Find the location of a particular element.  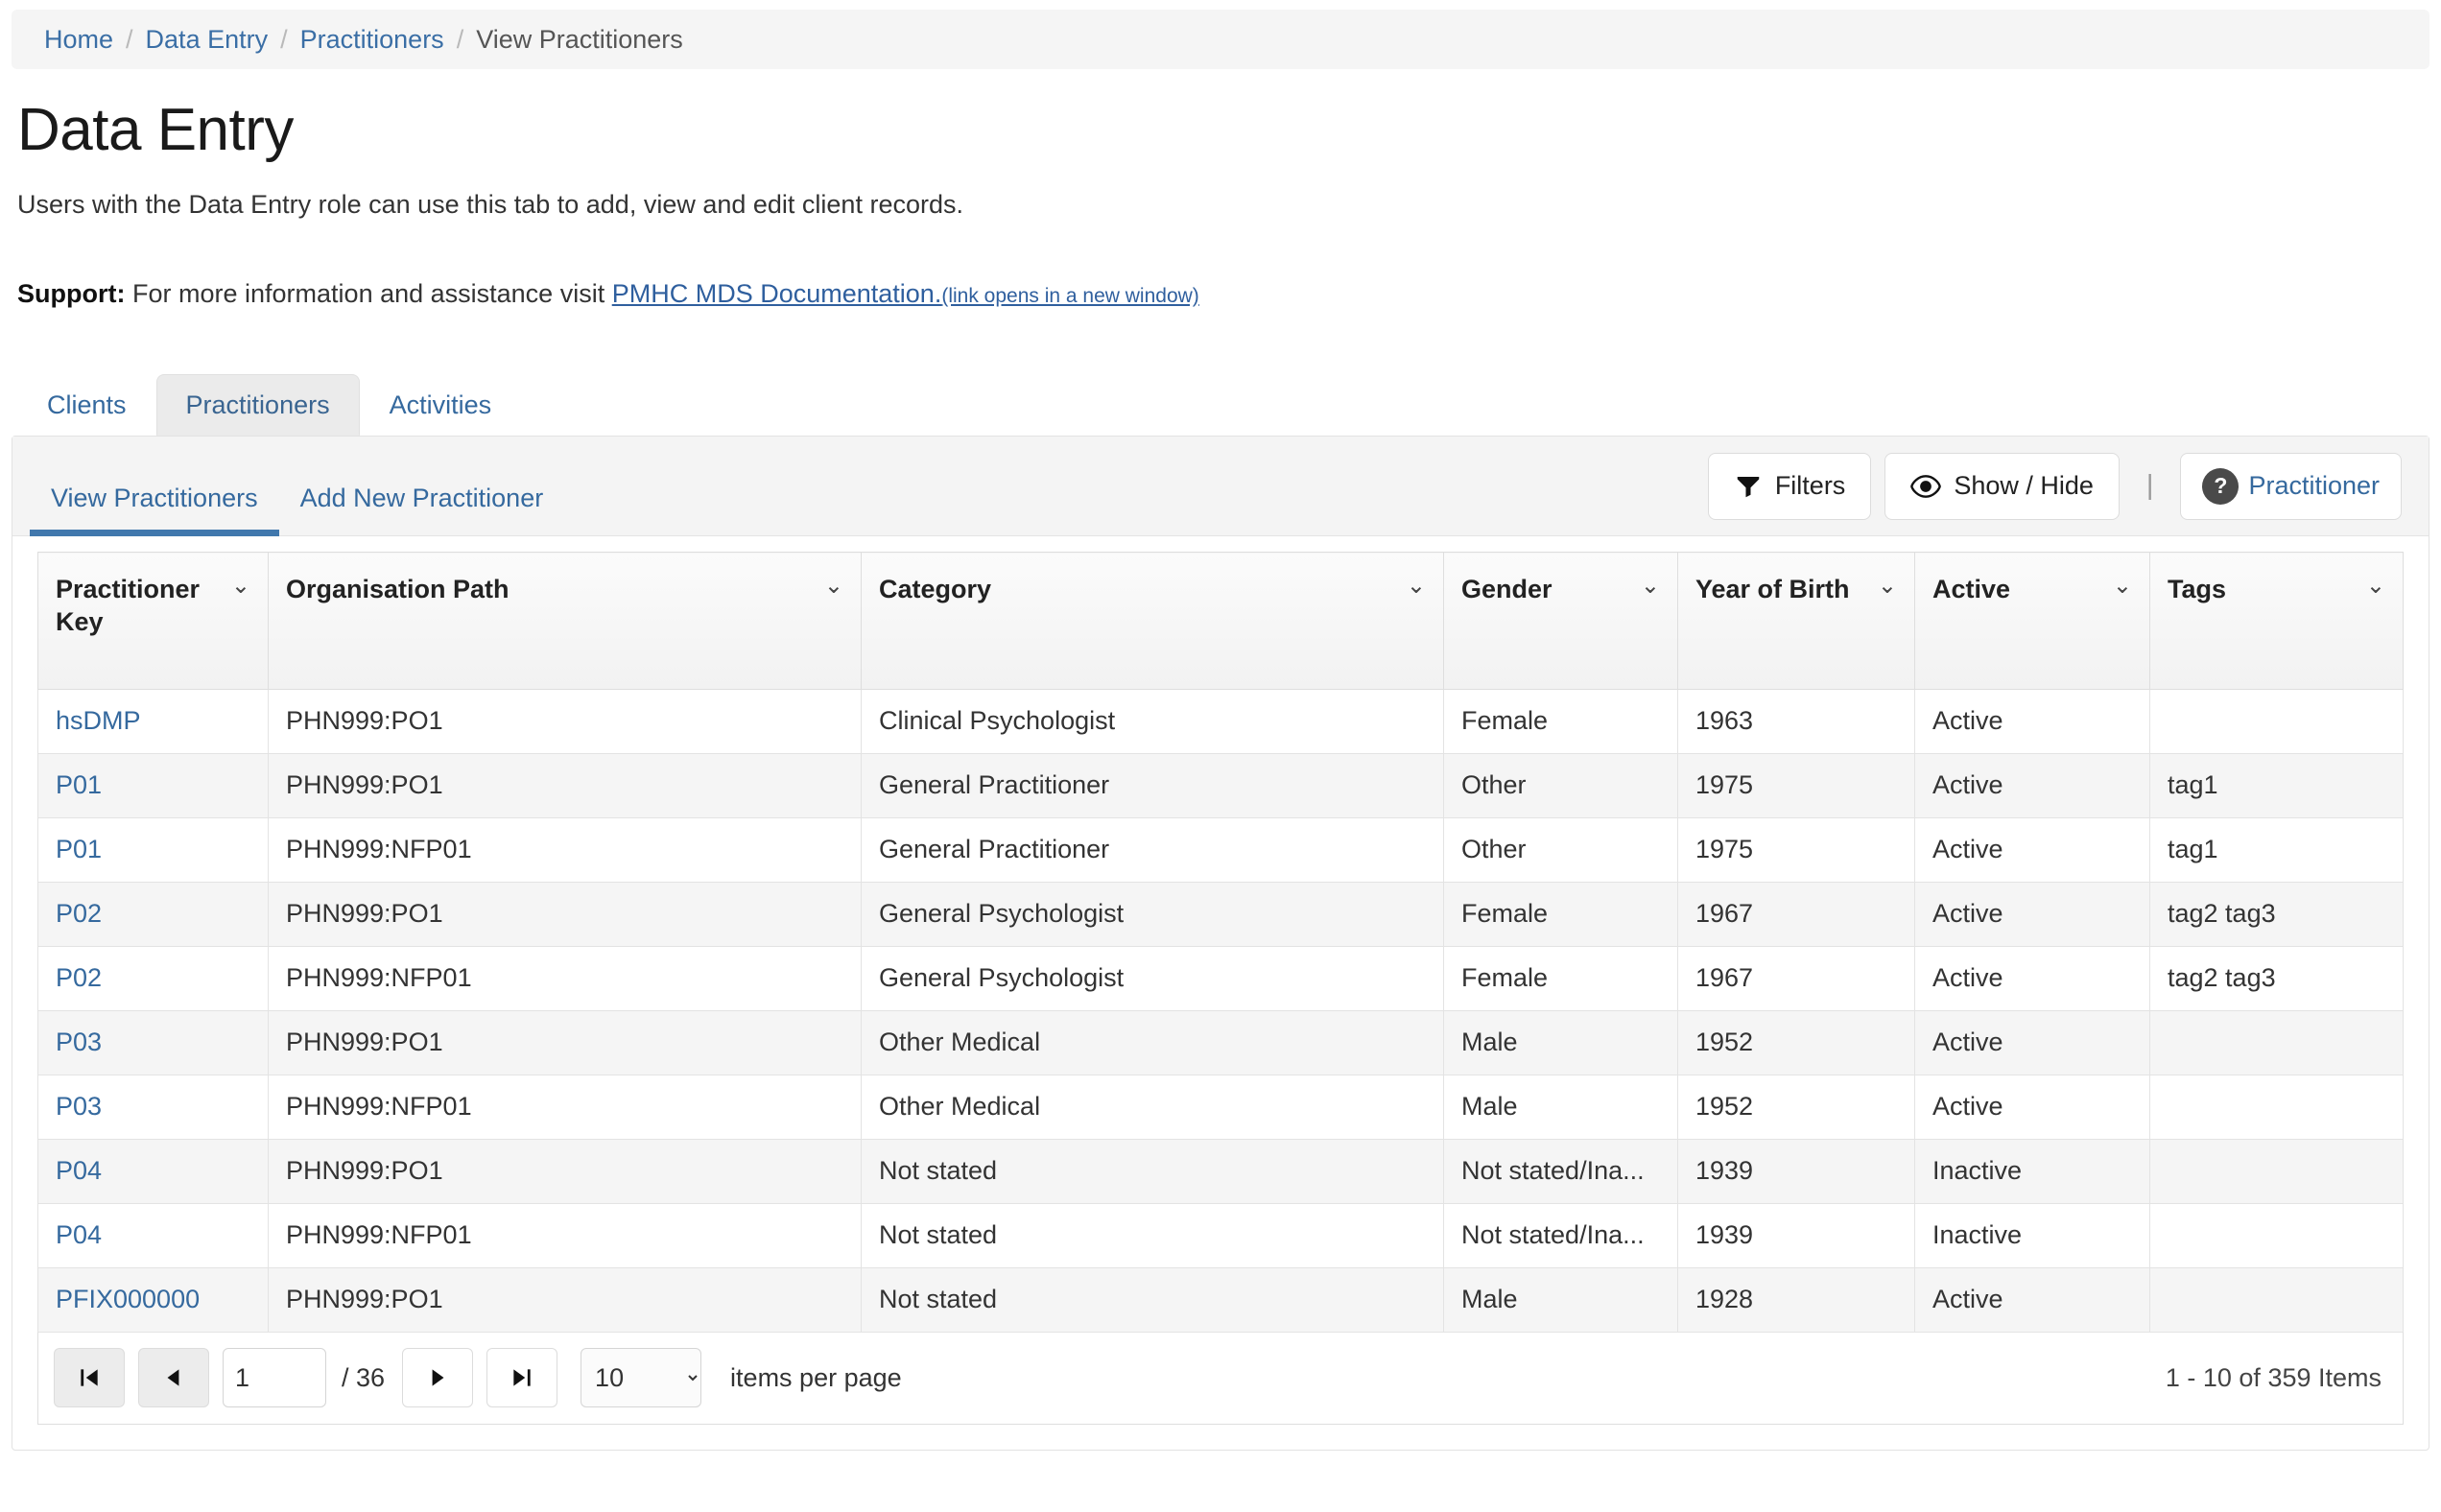

support-label: Support: is located at coordinates (71, 294).